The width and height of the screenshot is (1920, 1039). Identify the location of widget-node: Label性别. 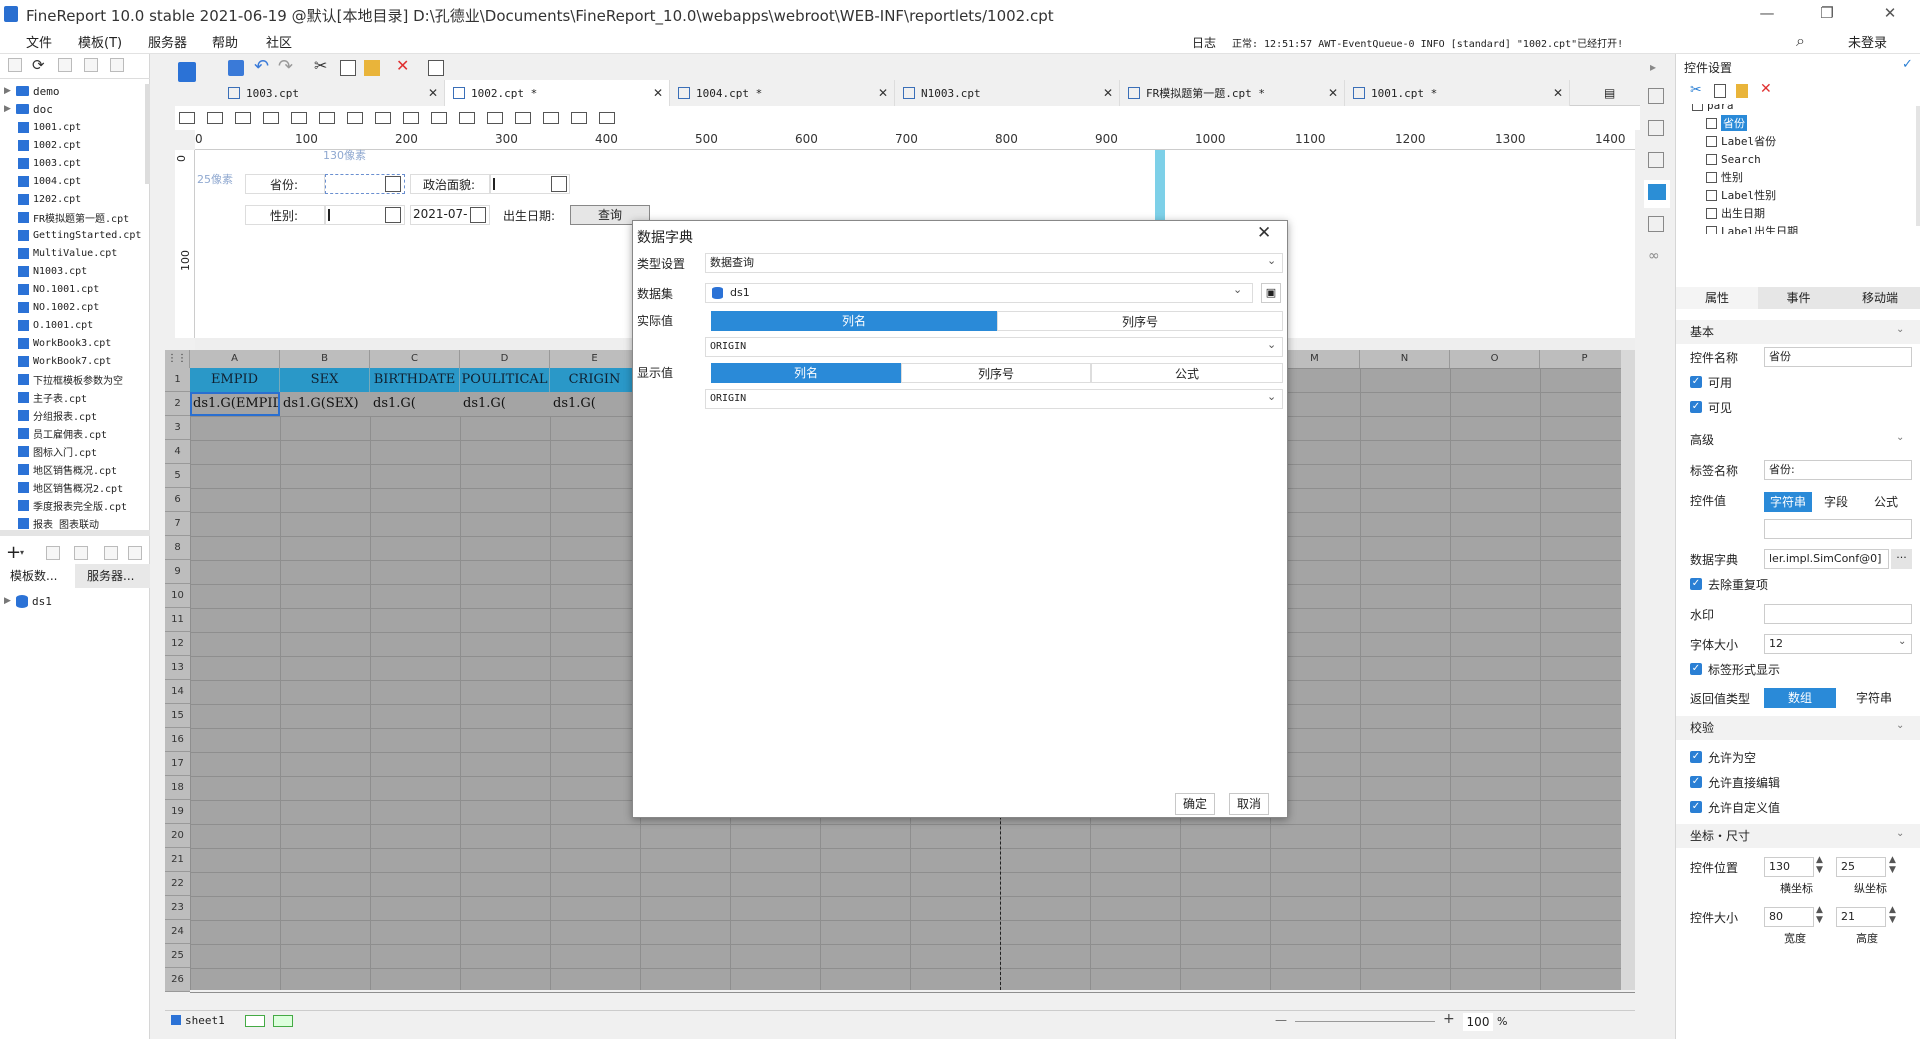
(1741, 195).